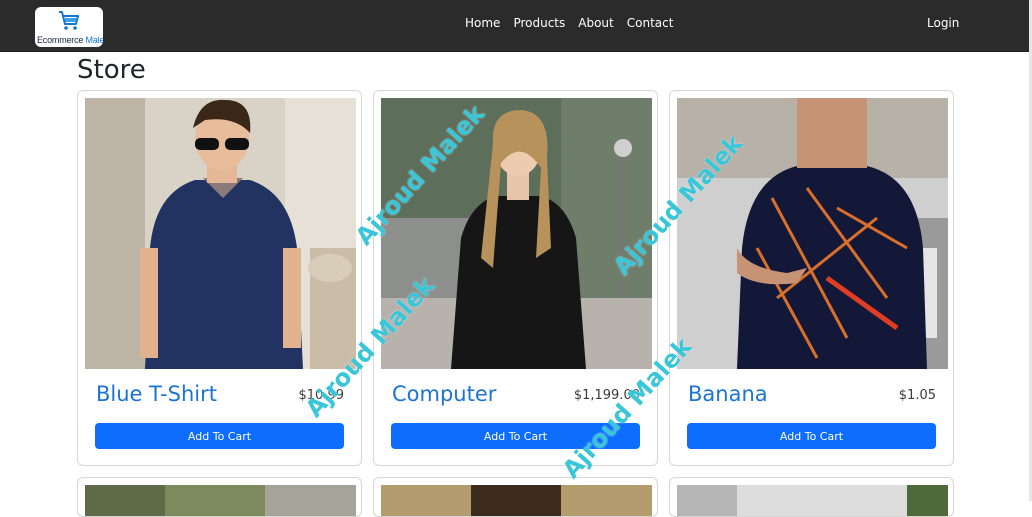 The image size is (1032, 517). I want to click on shopping-cart-icon, so click(69, 20).